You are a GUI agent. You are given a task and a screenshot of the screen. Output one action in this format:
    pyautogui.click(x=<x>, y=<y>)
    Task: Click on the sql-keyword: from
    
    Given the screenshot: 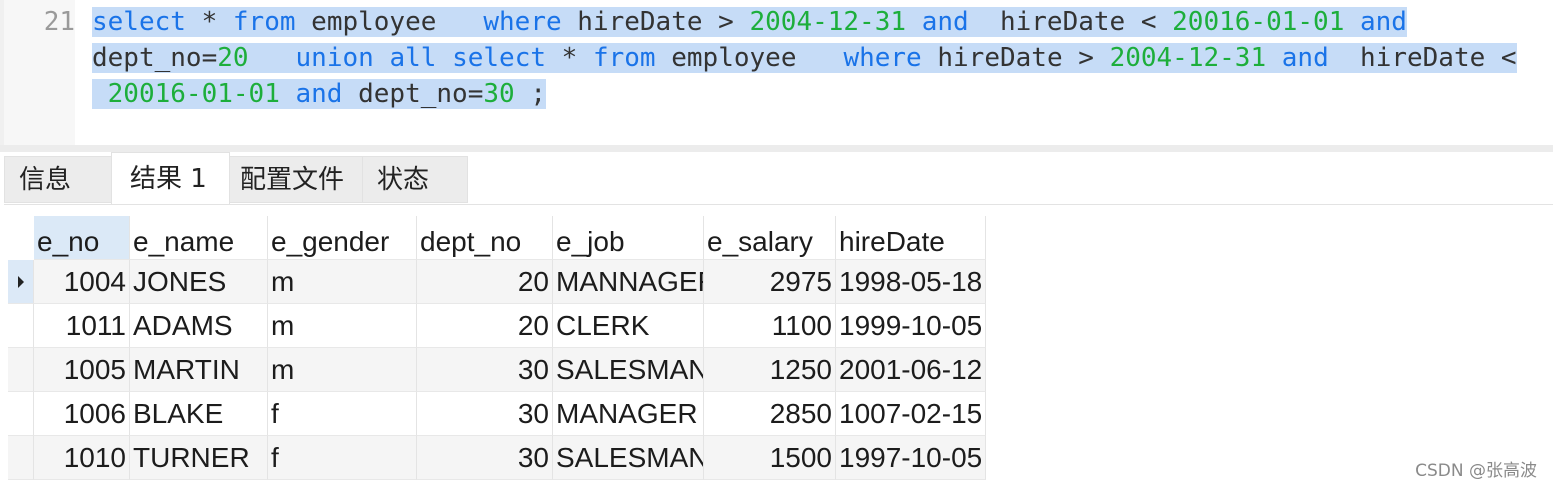 What is the action you would take?
    pyautogui.click(x=264, y=22)
    